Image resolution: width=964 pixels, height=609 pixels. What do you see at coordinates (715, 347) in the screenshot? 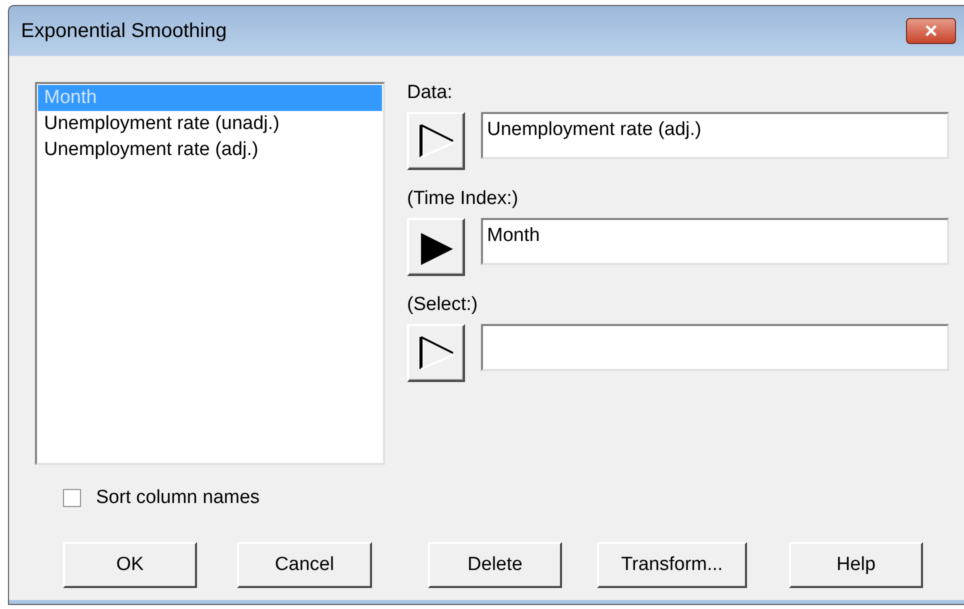
I see `input-field` at bounding box center [715, 347].